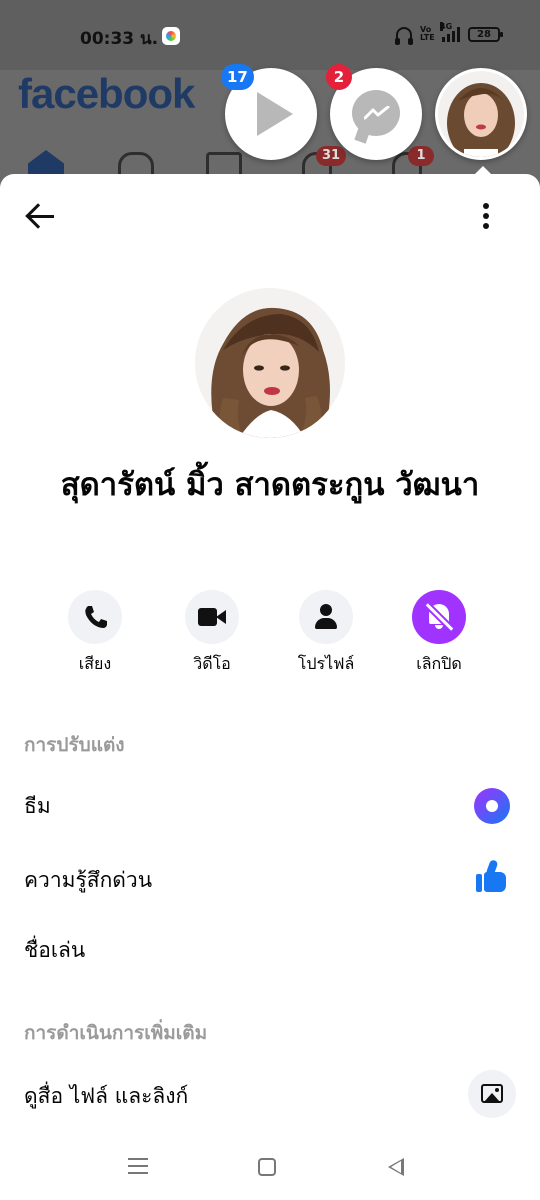 This screenshot has width=540, height=1200. What do you see at coordinates (116, 1033) in the screenshot?
I see `section-more-actions: การดำเนินการเพิ่มเติม` at bounding box center [116, 1033].